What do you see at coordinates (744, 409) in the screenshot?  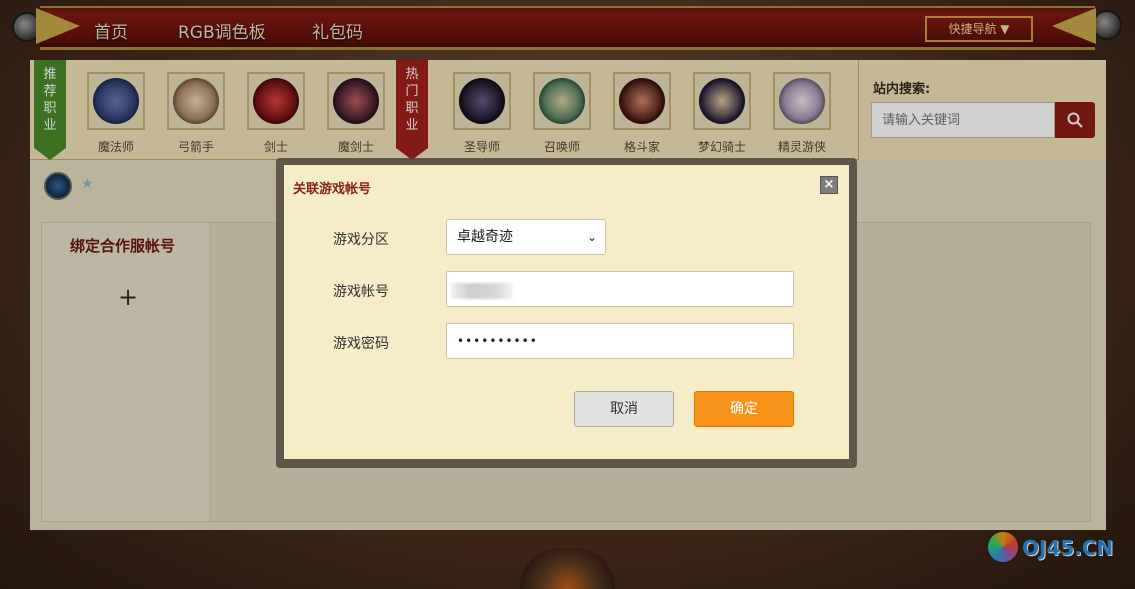 I see `confirm-button: 确定` at bounding box center [744, 409].